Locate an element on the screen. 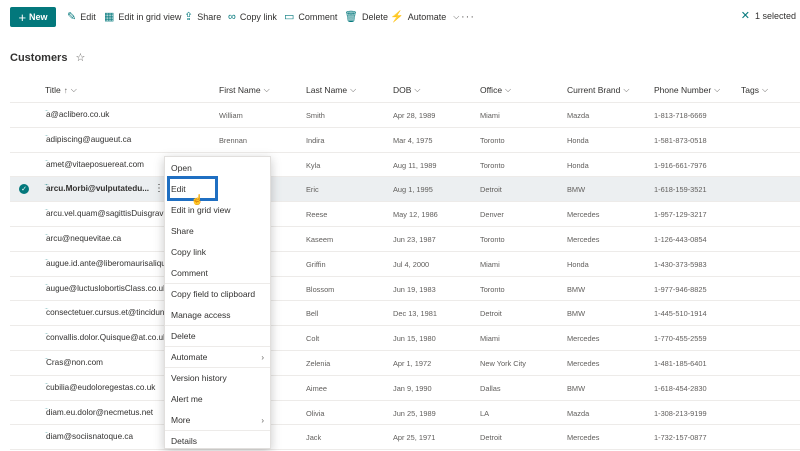 This screenshot has width=800, height=451. menu-item-manage-access: Manage access is located at coordinates (217, 315).